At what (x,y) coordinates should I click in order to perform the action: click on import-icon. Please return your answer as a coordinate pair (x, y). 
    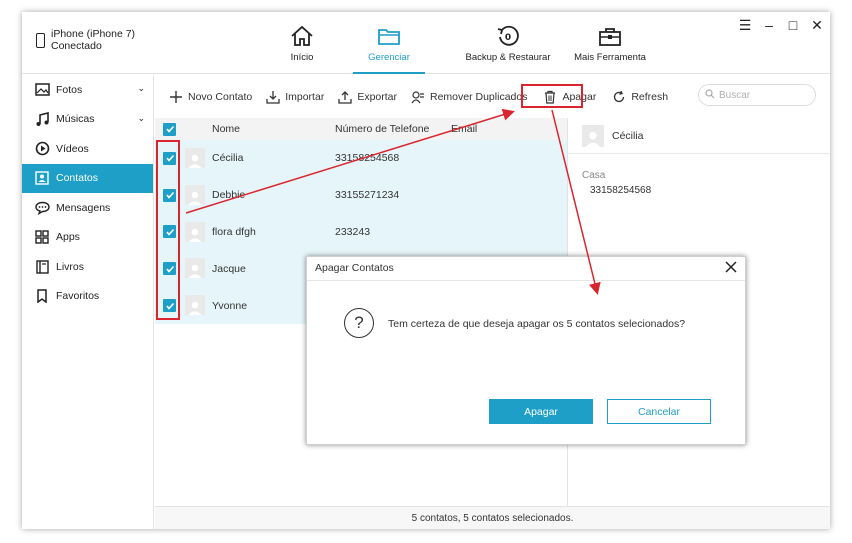
    Looking at the image, I should click on (273, 97).